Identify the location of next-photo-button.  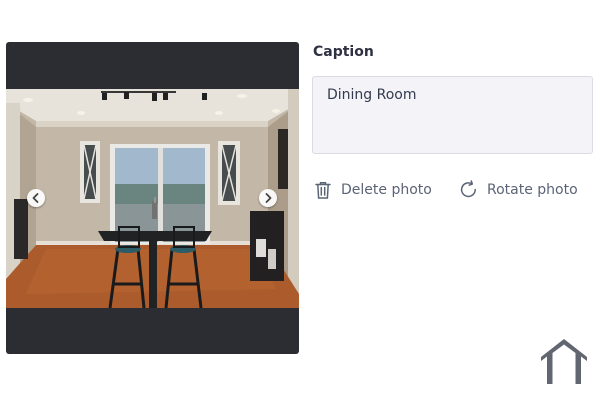
(268, 198).